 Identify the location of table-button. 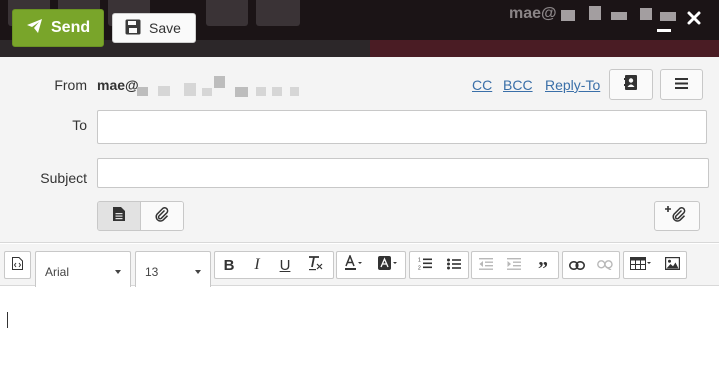
(641, 265).